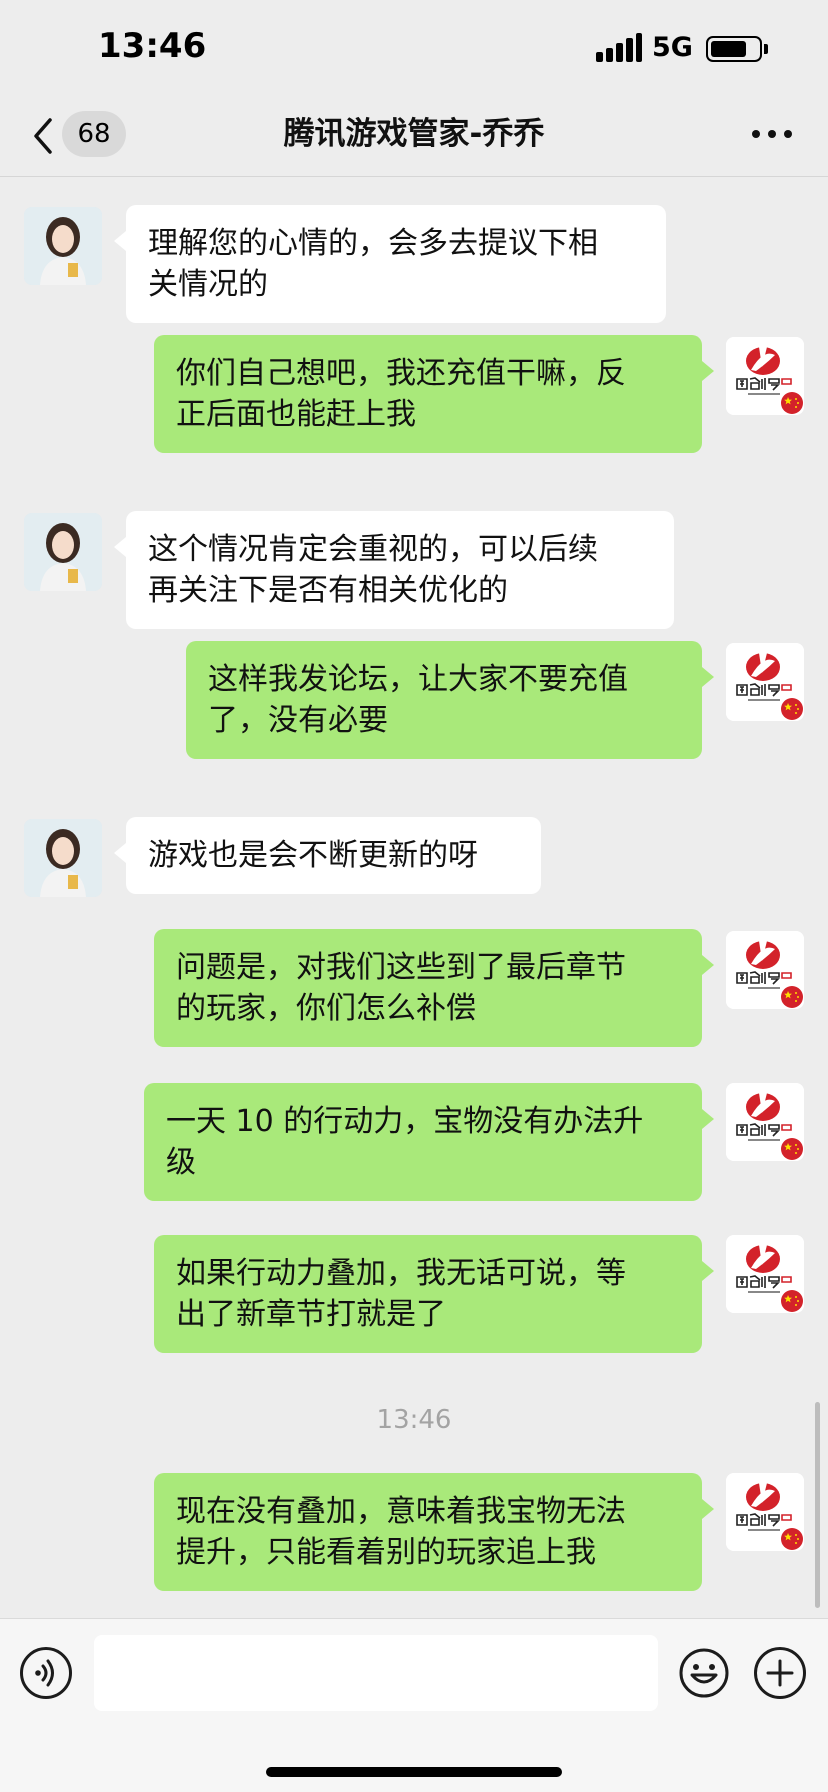  Describe the element at coordinates (434, 1294) in the screenshot. I see `message-bubble-me: 如果行动力叠加，我无话可说，等 出了新章节打就是了` at that location.